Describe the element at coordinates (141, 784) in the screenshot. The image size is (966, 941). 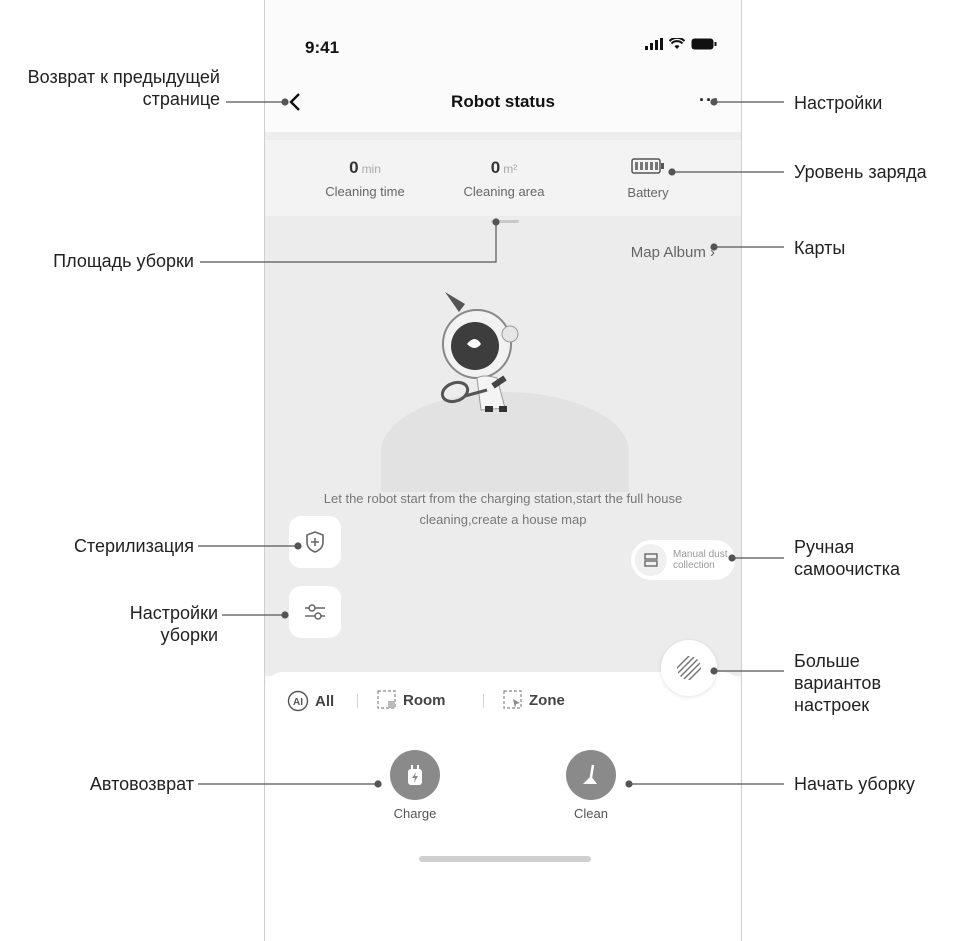
I see `annotation-auto-return: Автовозврат` at that location.